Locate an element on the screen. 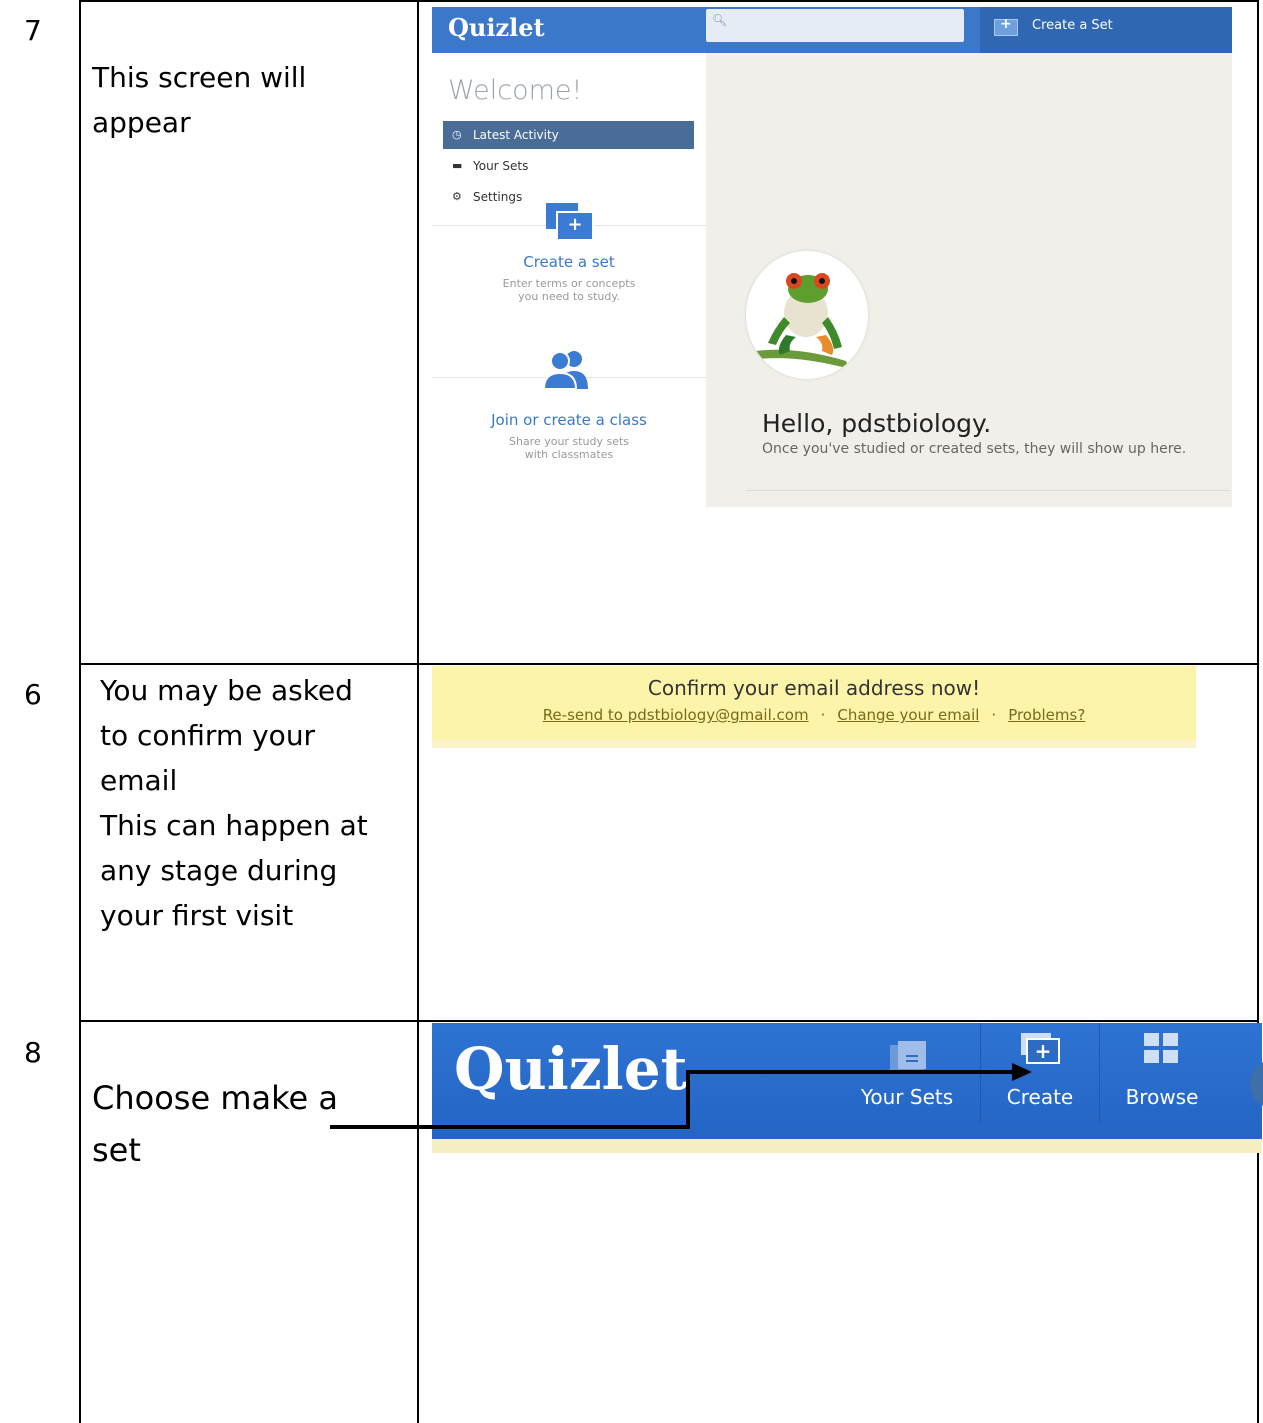  step-number: 6 is located at coordinates (33, 694).